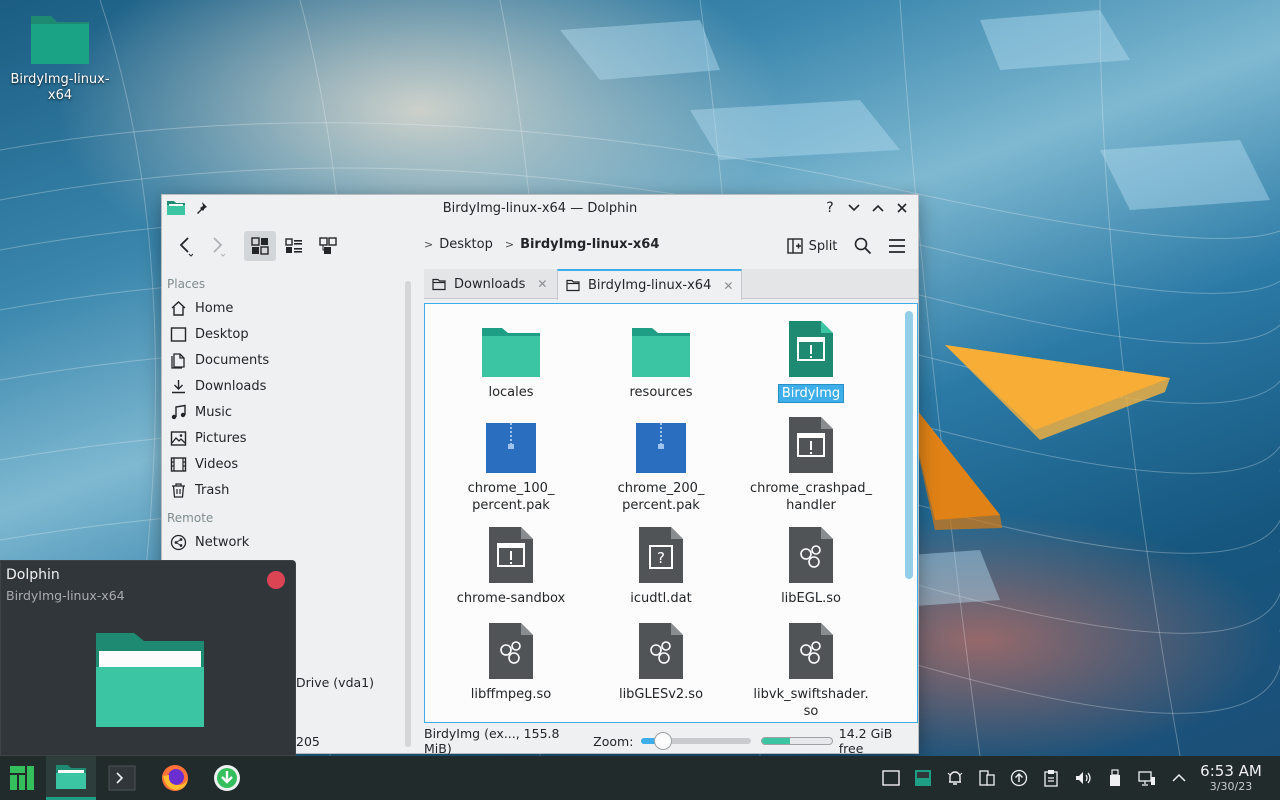 The image size is (1280, 800). Describe the element at coordinates (573, 285) in the screenshot. I see `folder-icon` at that location.